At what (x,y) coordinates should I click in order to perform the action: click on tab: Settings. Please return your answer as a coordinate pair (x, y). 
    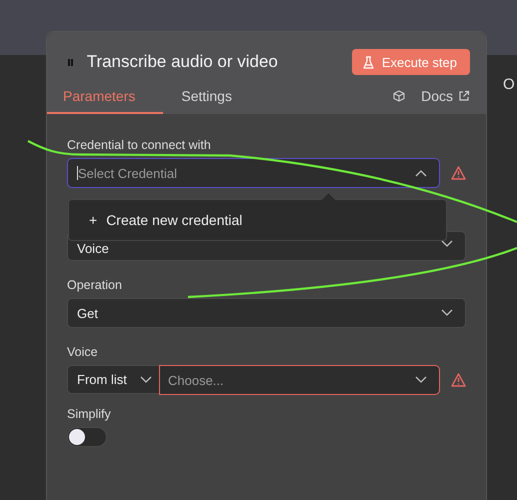
    Looking at the image, I should click on (205, 101).